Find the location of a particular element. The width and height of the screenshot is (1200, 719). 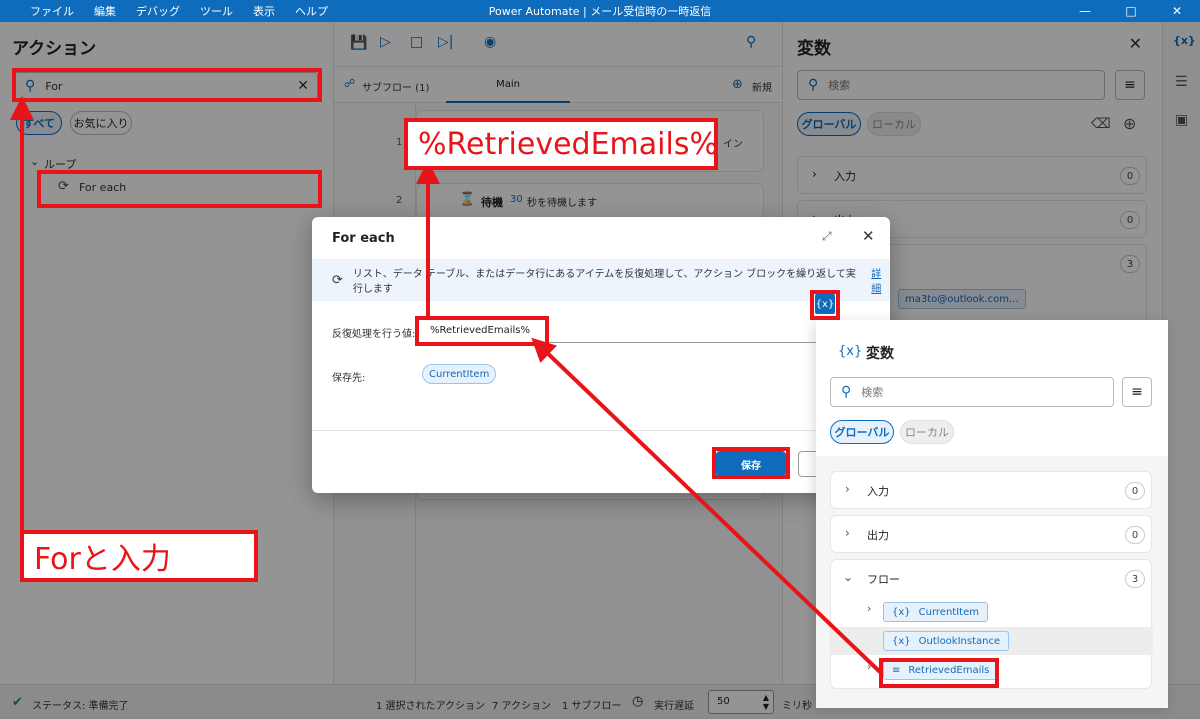

arrow-to-input is located at coordinates (706, 505).